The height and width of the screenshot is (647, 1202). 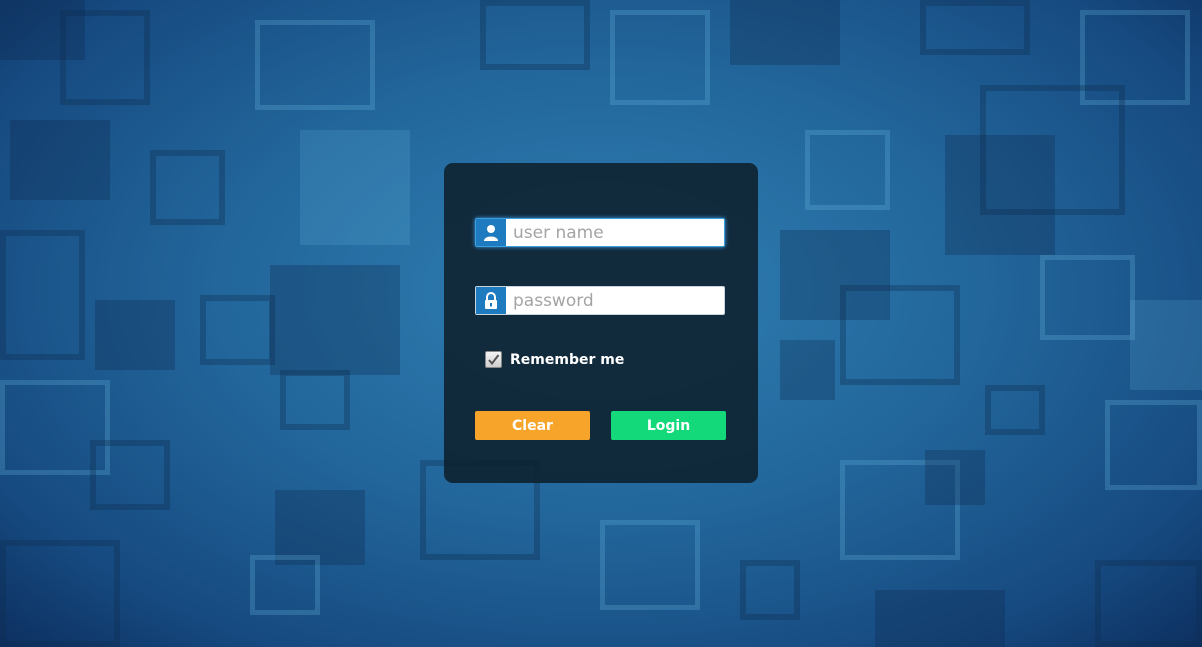 I want to click on lock-icon-glyph, so click(x=491, y=300).